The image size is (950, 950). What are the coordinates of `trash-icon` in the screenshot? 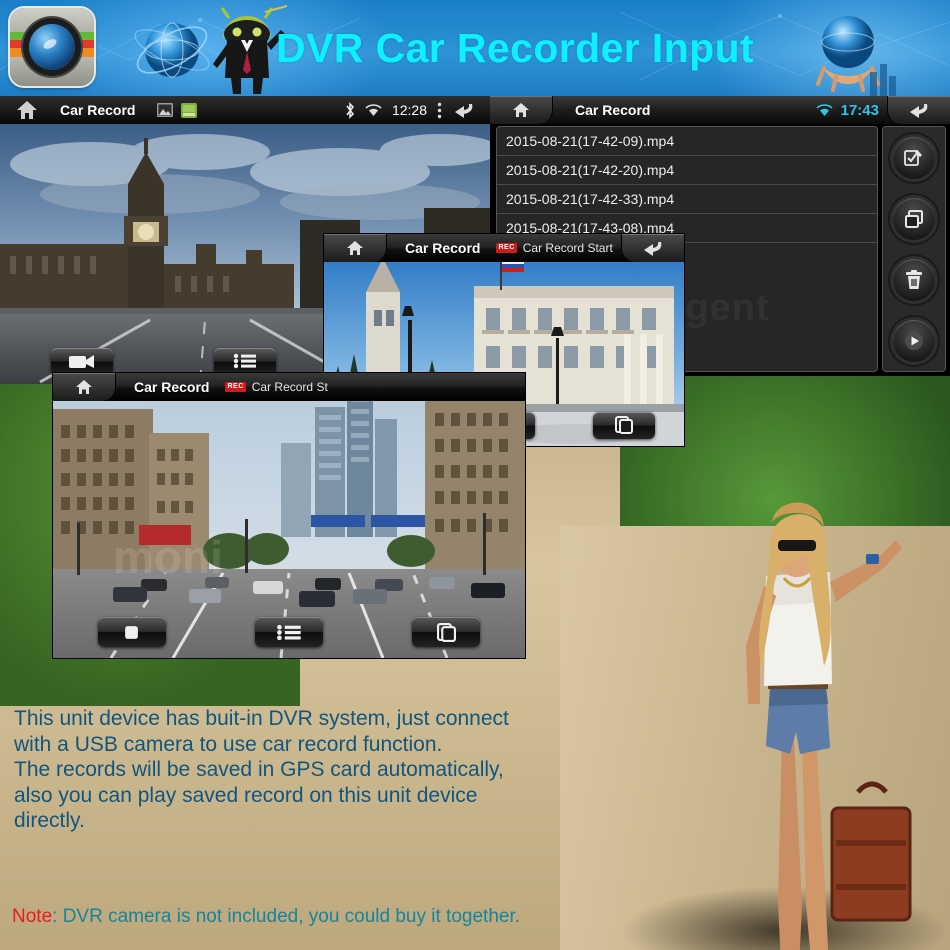 It's located at (914, 279).